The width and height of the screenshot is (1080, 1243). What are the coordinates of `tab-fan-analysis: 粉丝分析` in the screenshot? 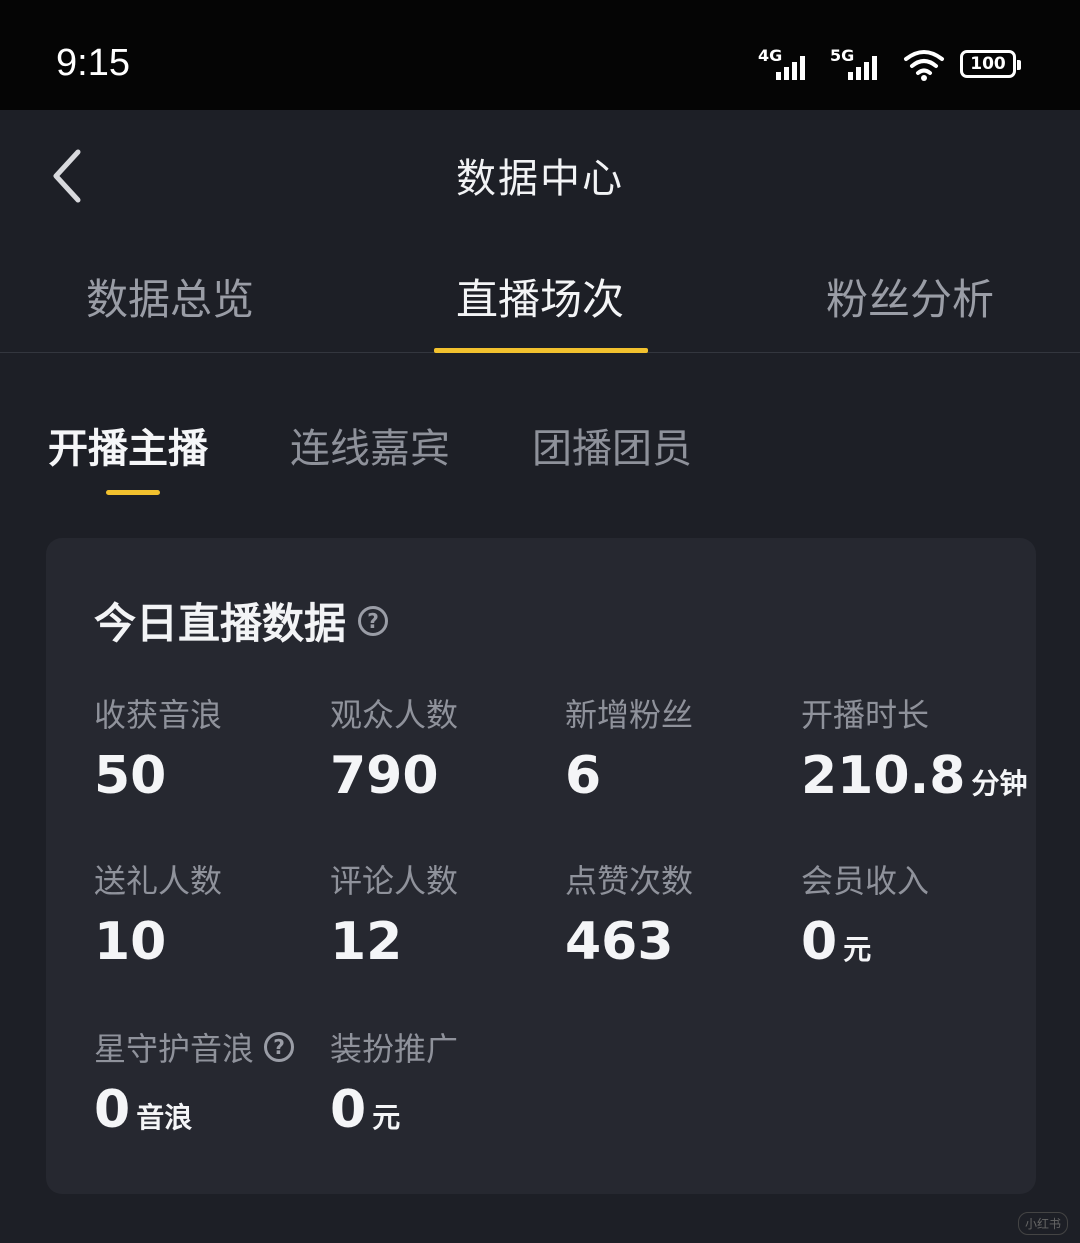 It's located at (910, 296).